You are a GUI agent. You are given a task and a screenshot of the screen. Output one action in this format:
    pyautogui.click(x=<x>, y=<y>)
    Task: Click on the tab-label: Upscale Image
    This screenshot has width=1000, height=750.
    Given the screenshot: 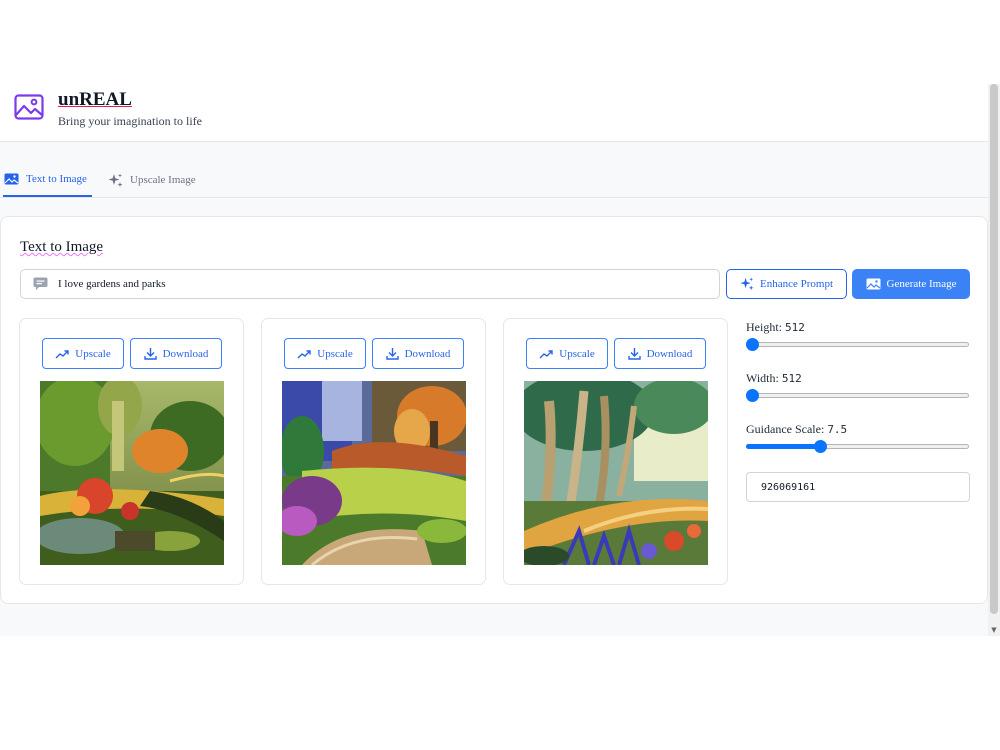 What is the action you would take?
    pyautogui.click(x=163, y=180)
    